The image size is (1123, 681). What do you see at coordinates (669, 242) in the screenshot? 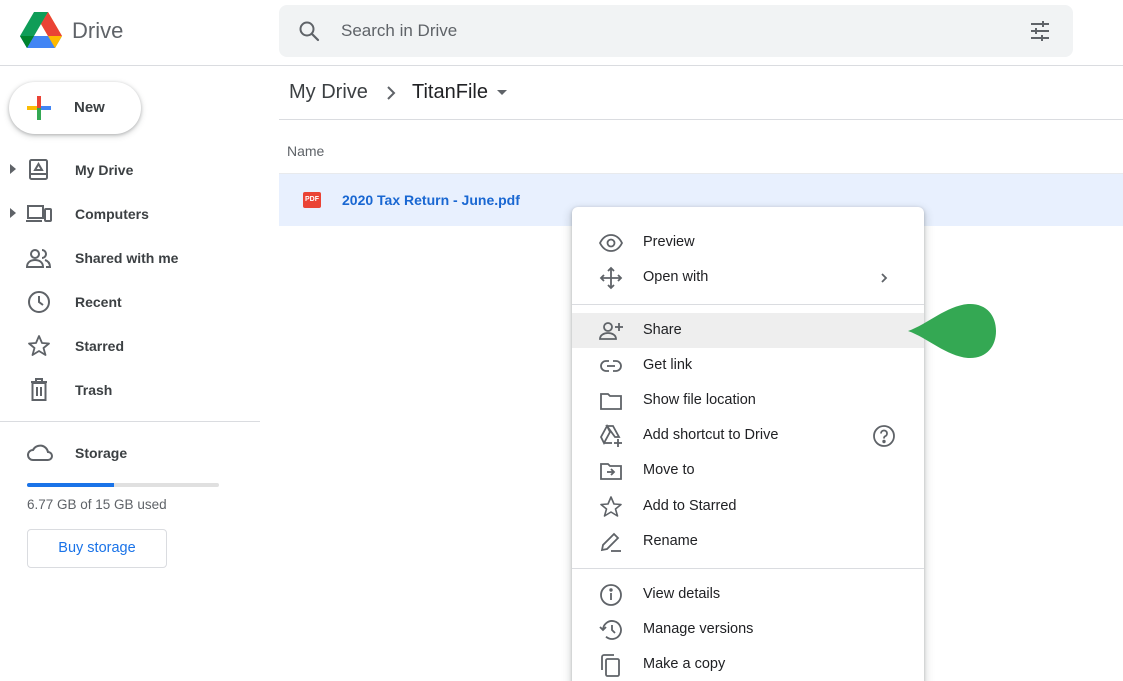
I see `menu-item-label: Preview` at bounding box center [669, 242].